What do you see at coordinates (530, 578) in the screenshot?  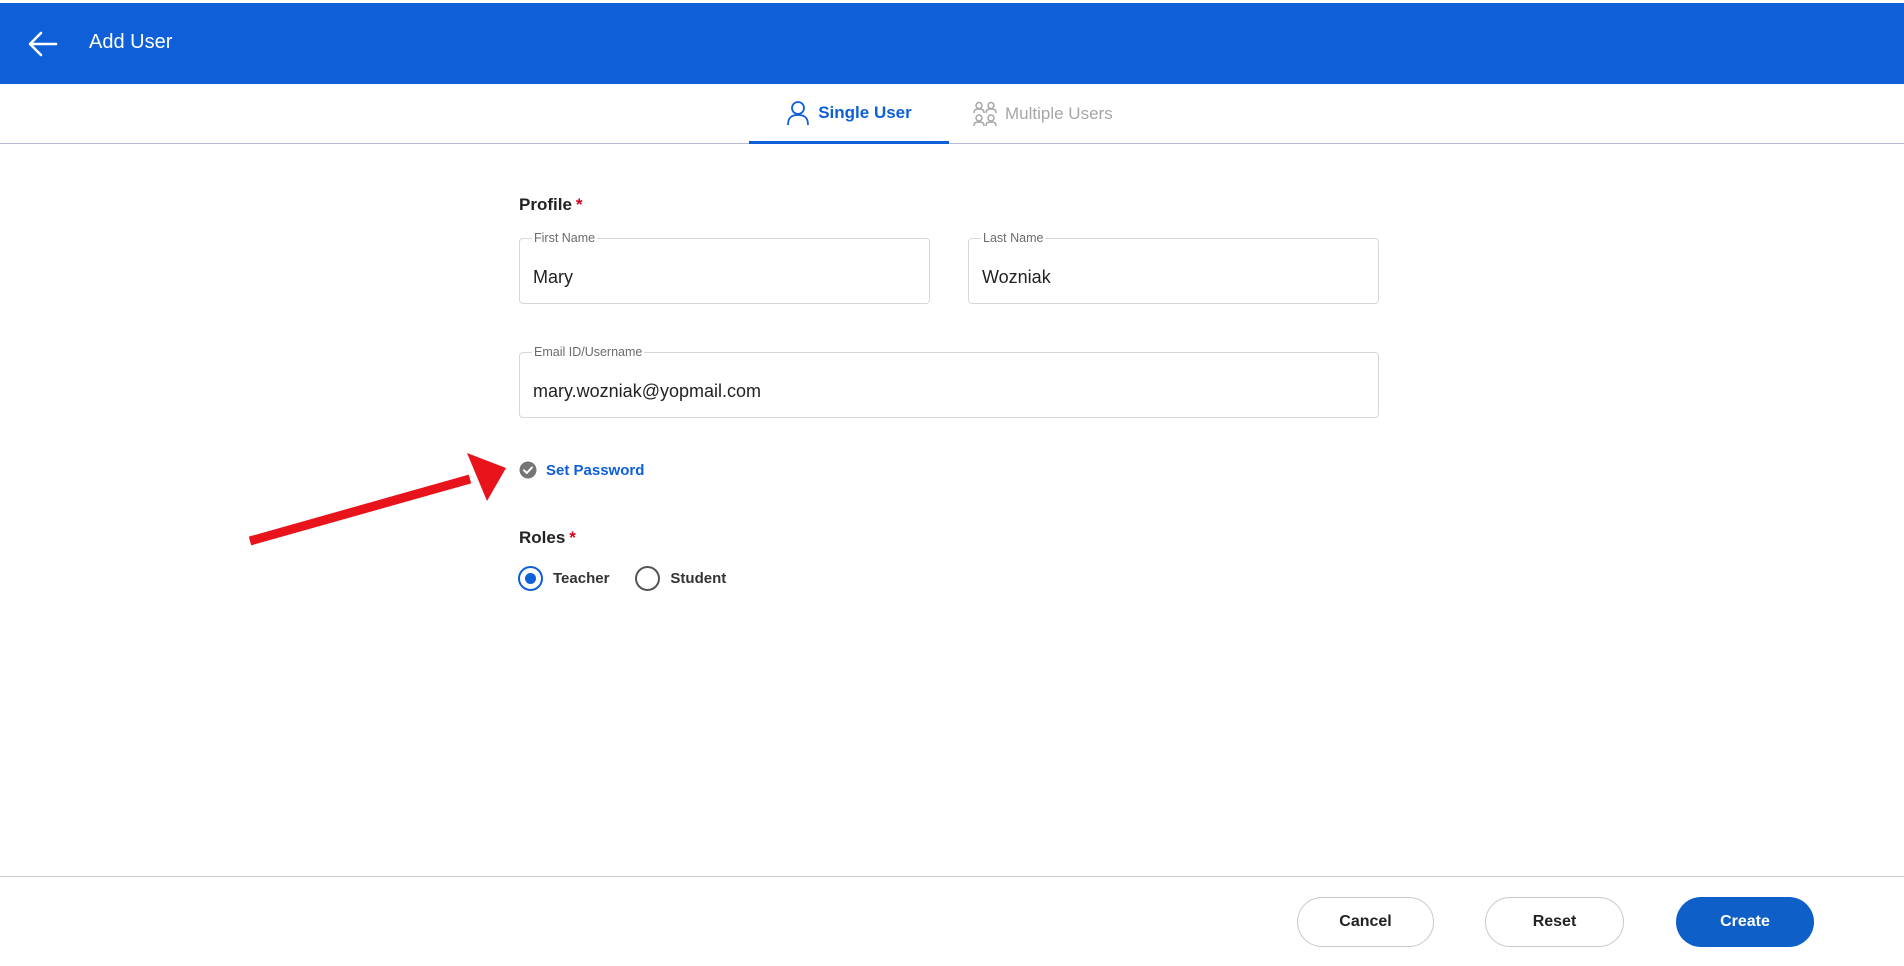 I see `radio-checked-icon` at bounding box center [530, 578].